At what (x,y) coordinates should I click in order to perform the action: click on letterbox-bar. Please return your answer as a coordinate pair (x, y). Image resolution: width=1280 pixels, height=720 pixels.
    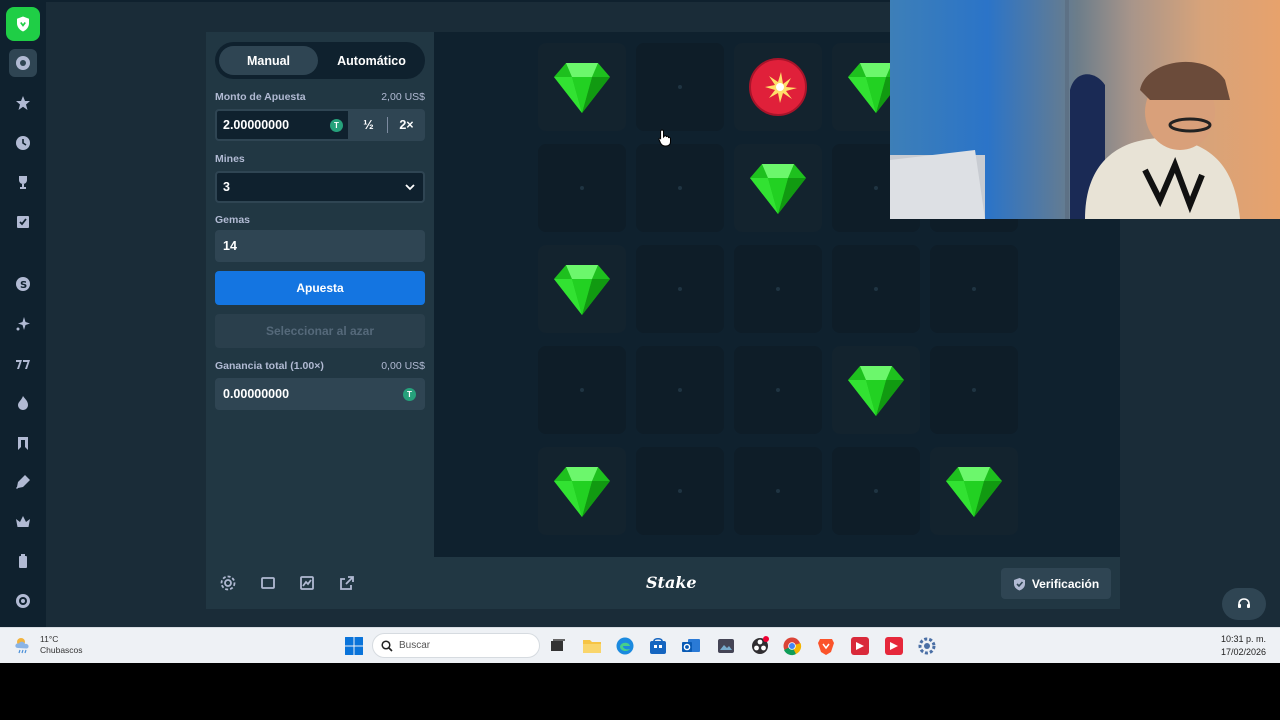
    Looking at the image, I should click on (640, 691).